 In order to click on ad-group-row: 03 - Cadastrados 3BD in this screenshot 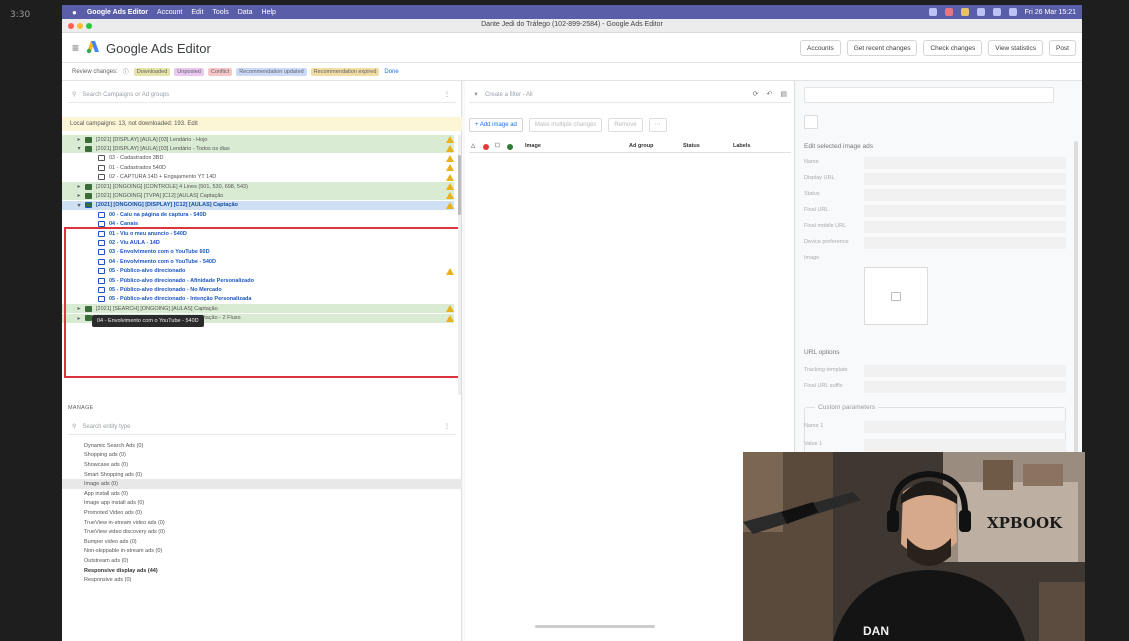, I will do `click(258, 158)`.